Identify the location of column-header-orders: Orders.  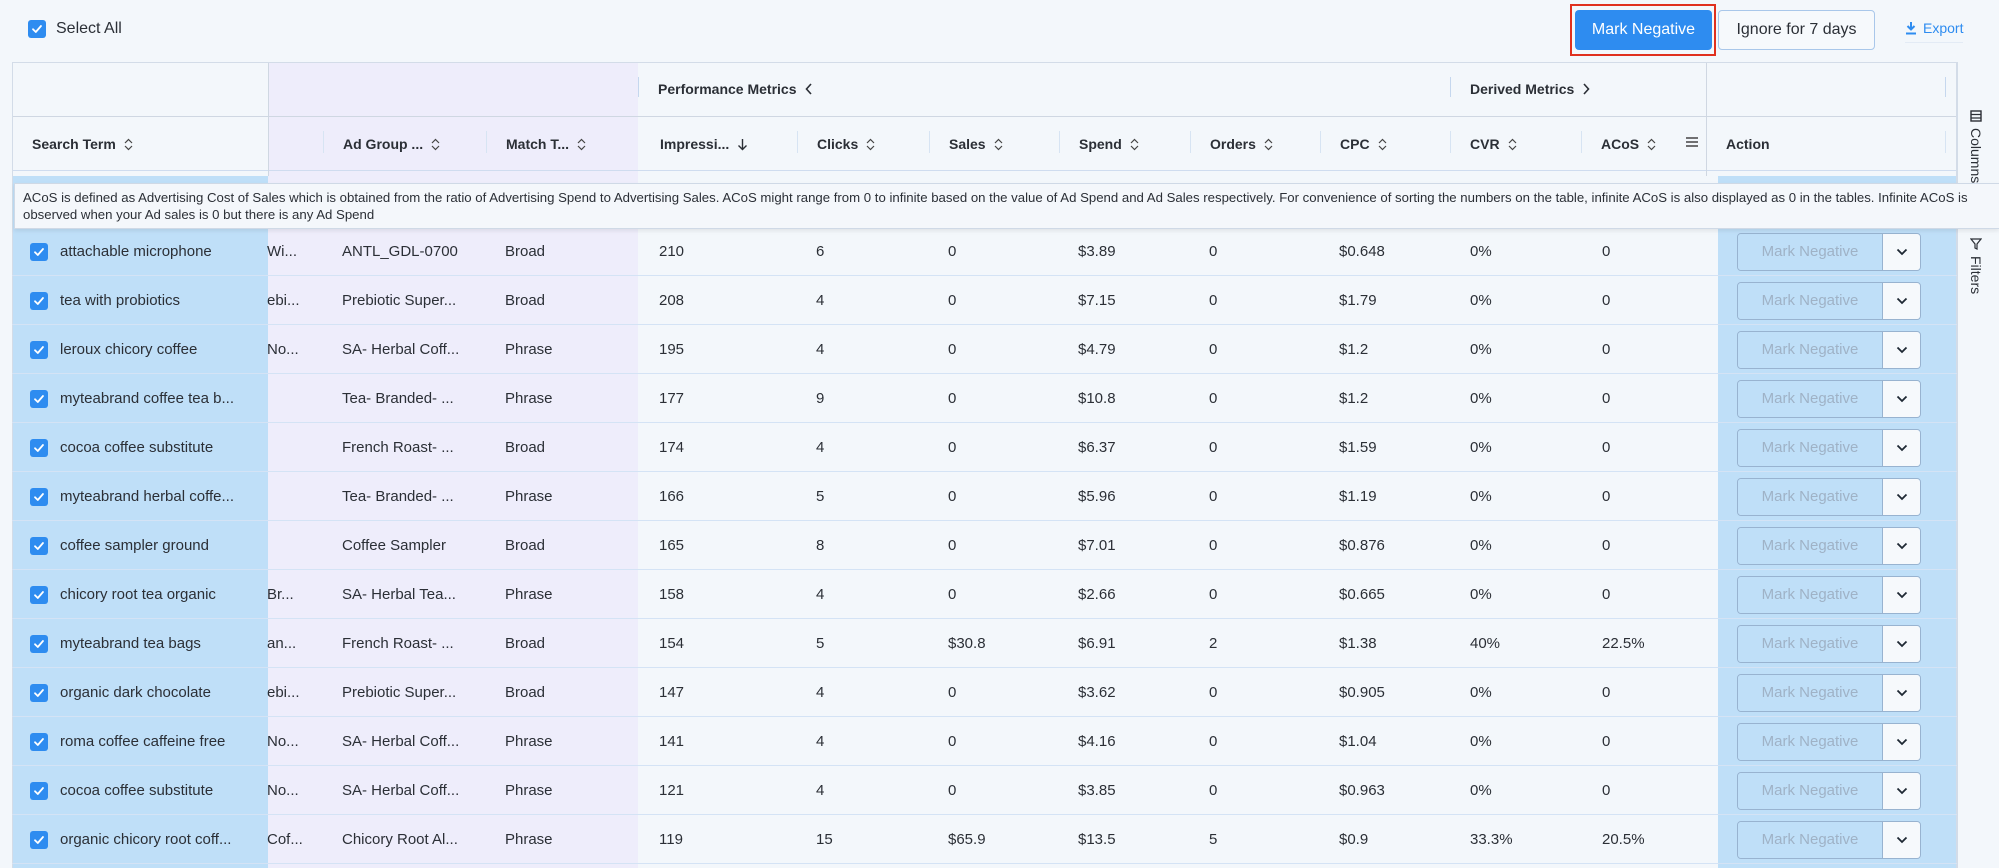
(1241, 144).